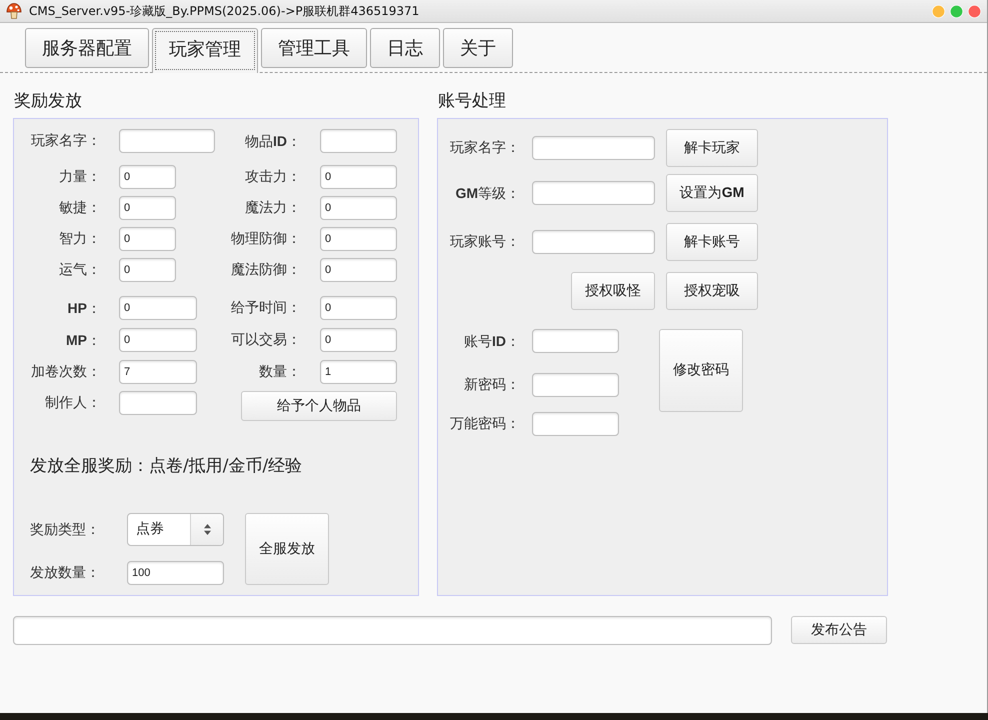  I want to click on give-item-button: 给予个人物品, so click(319, 406).